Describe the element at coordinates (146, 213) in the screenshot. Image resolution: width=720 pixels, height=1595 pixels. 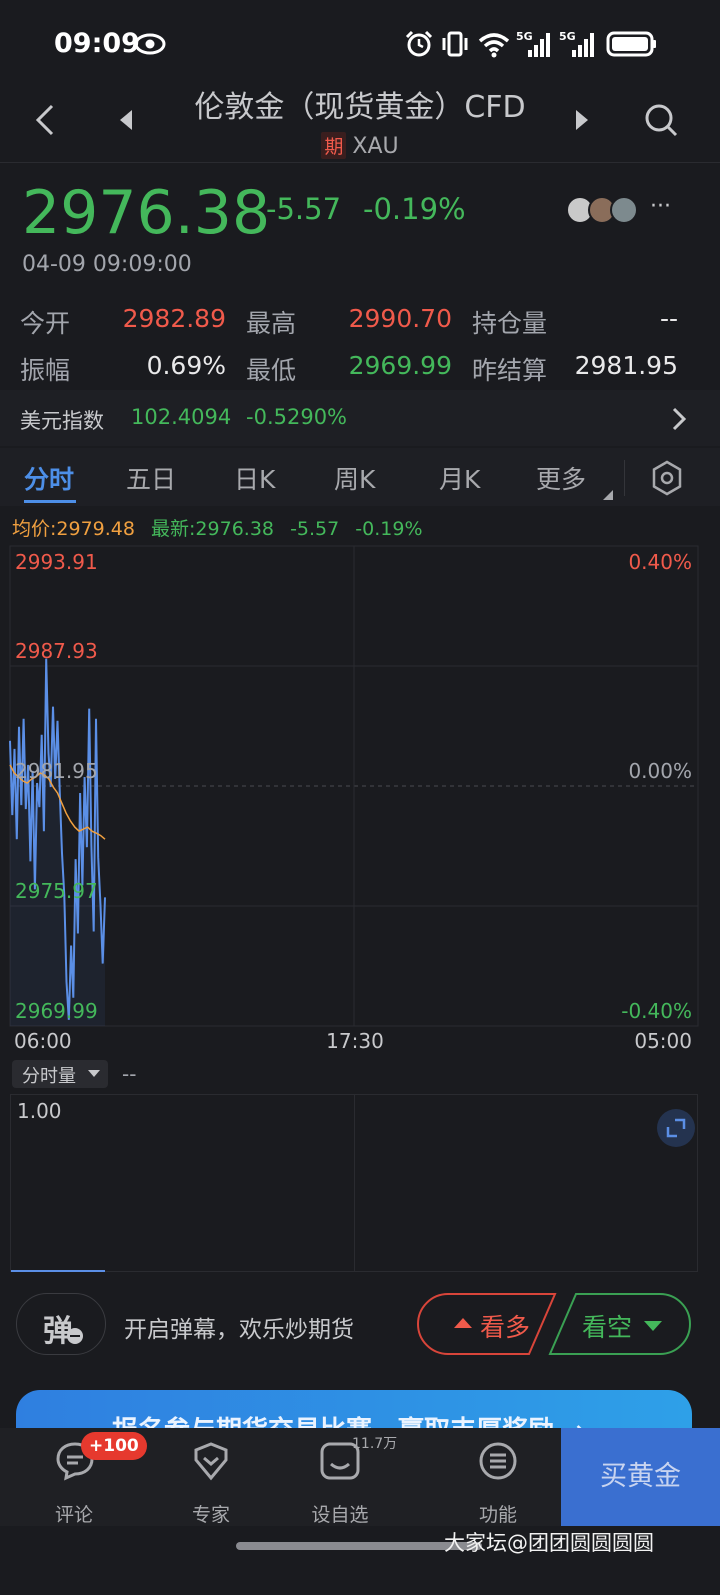
I see `last-price: 2976.38` at that location.